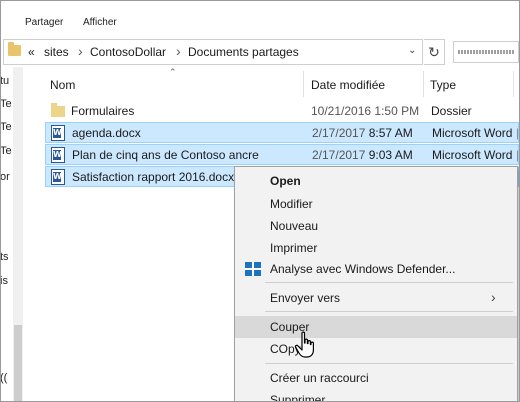  Describe the element at coordinates (31, 52) in the screenshot. I see `back-chevrons: «` at that location.